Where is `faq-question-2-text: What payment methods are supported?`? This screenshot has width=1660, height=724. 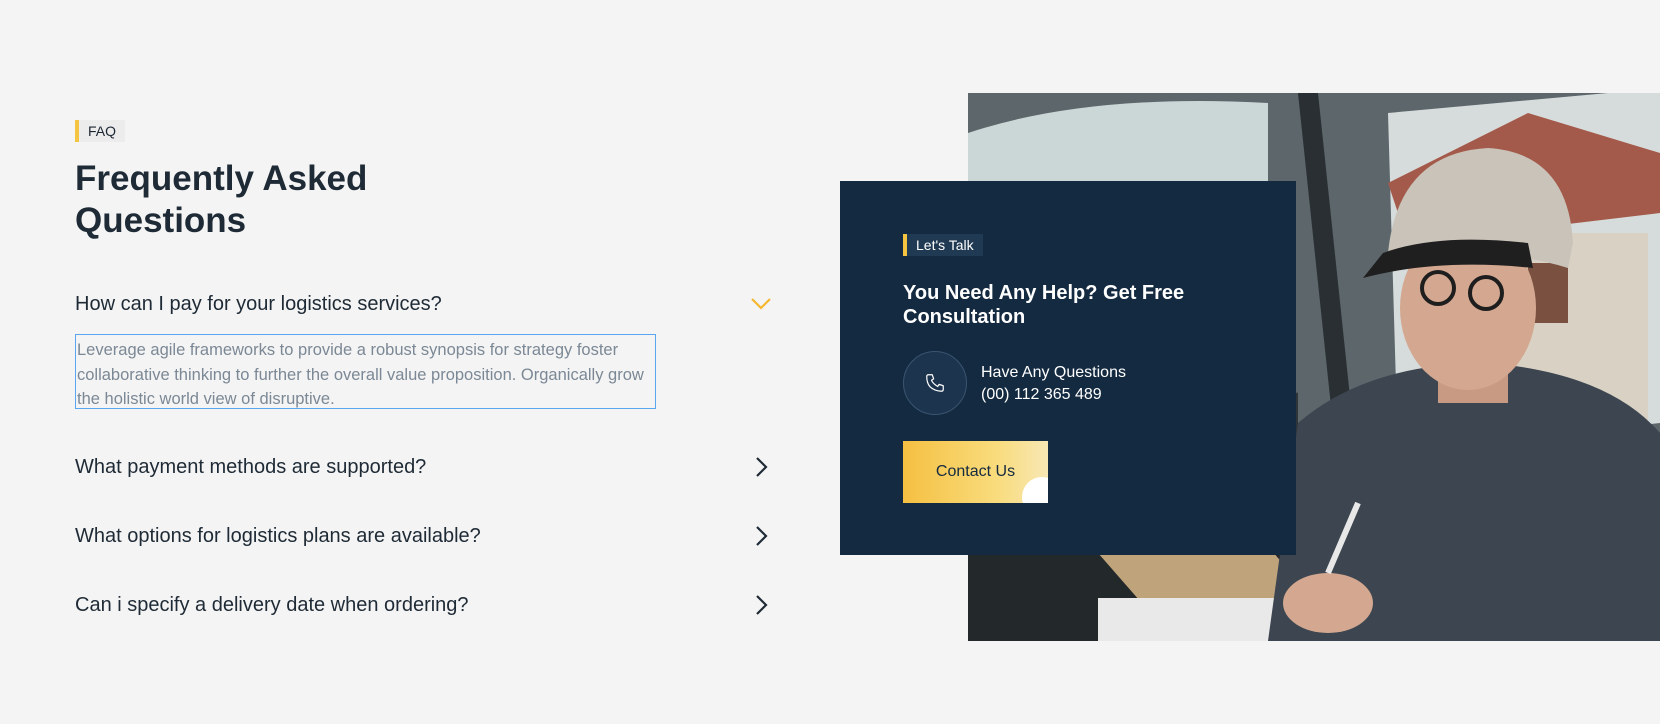 faq-question-2-text: What payment methods are supported? is located at coordinates (251, 466).